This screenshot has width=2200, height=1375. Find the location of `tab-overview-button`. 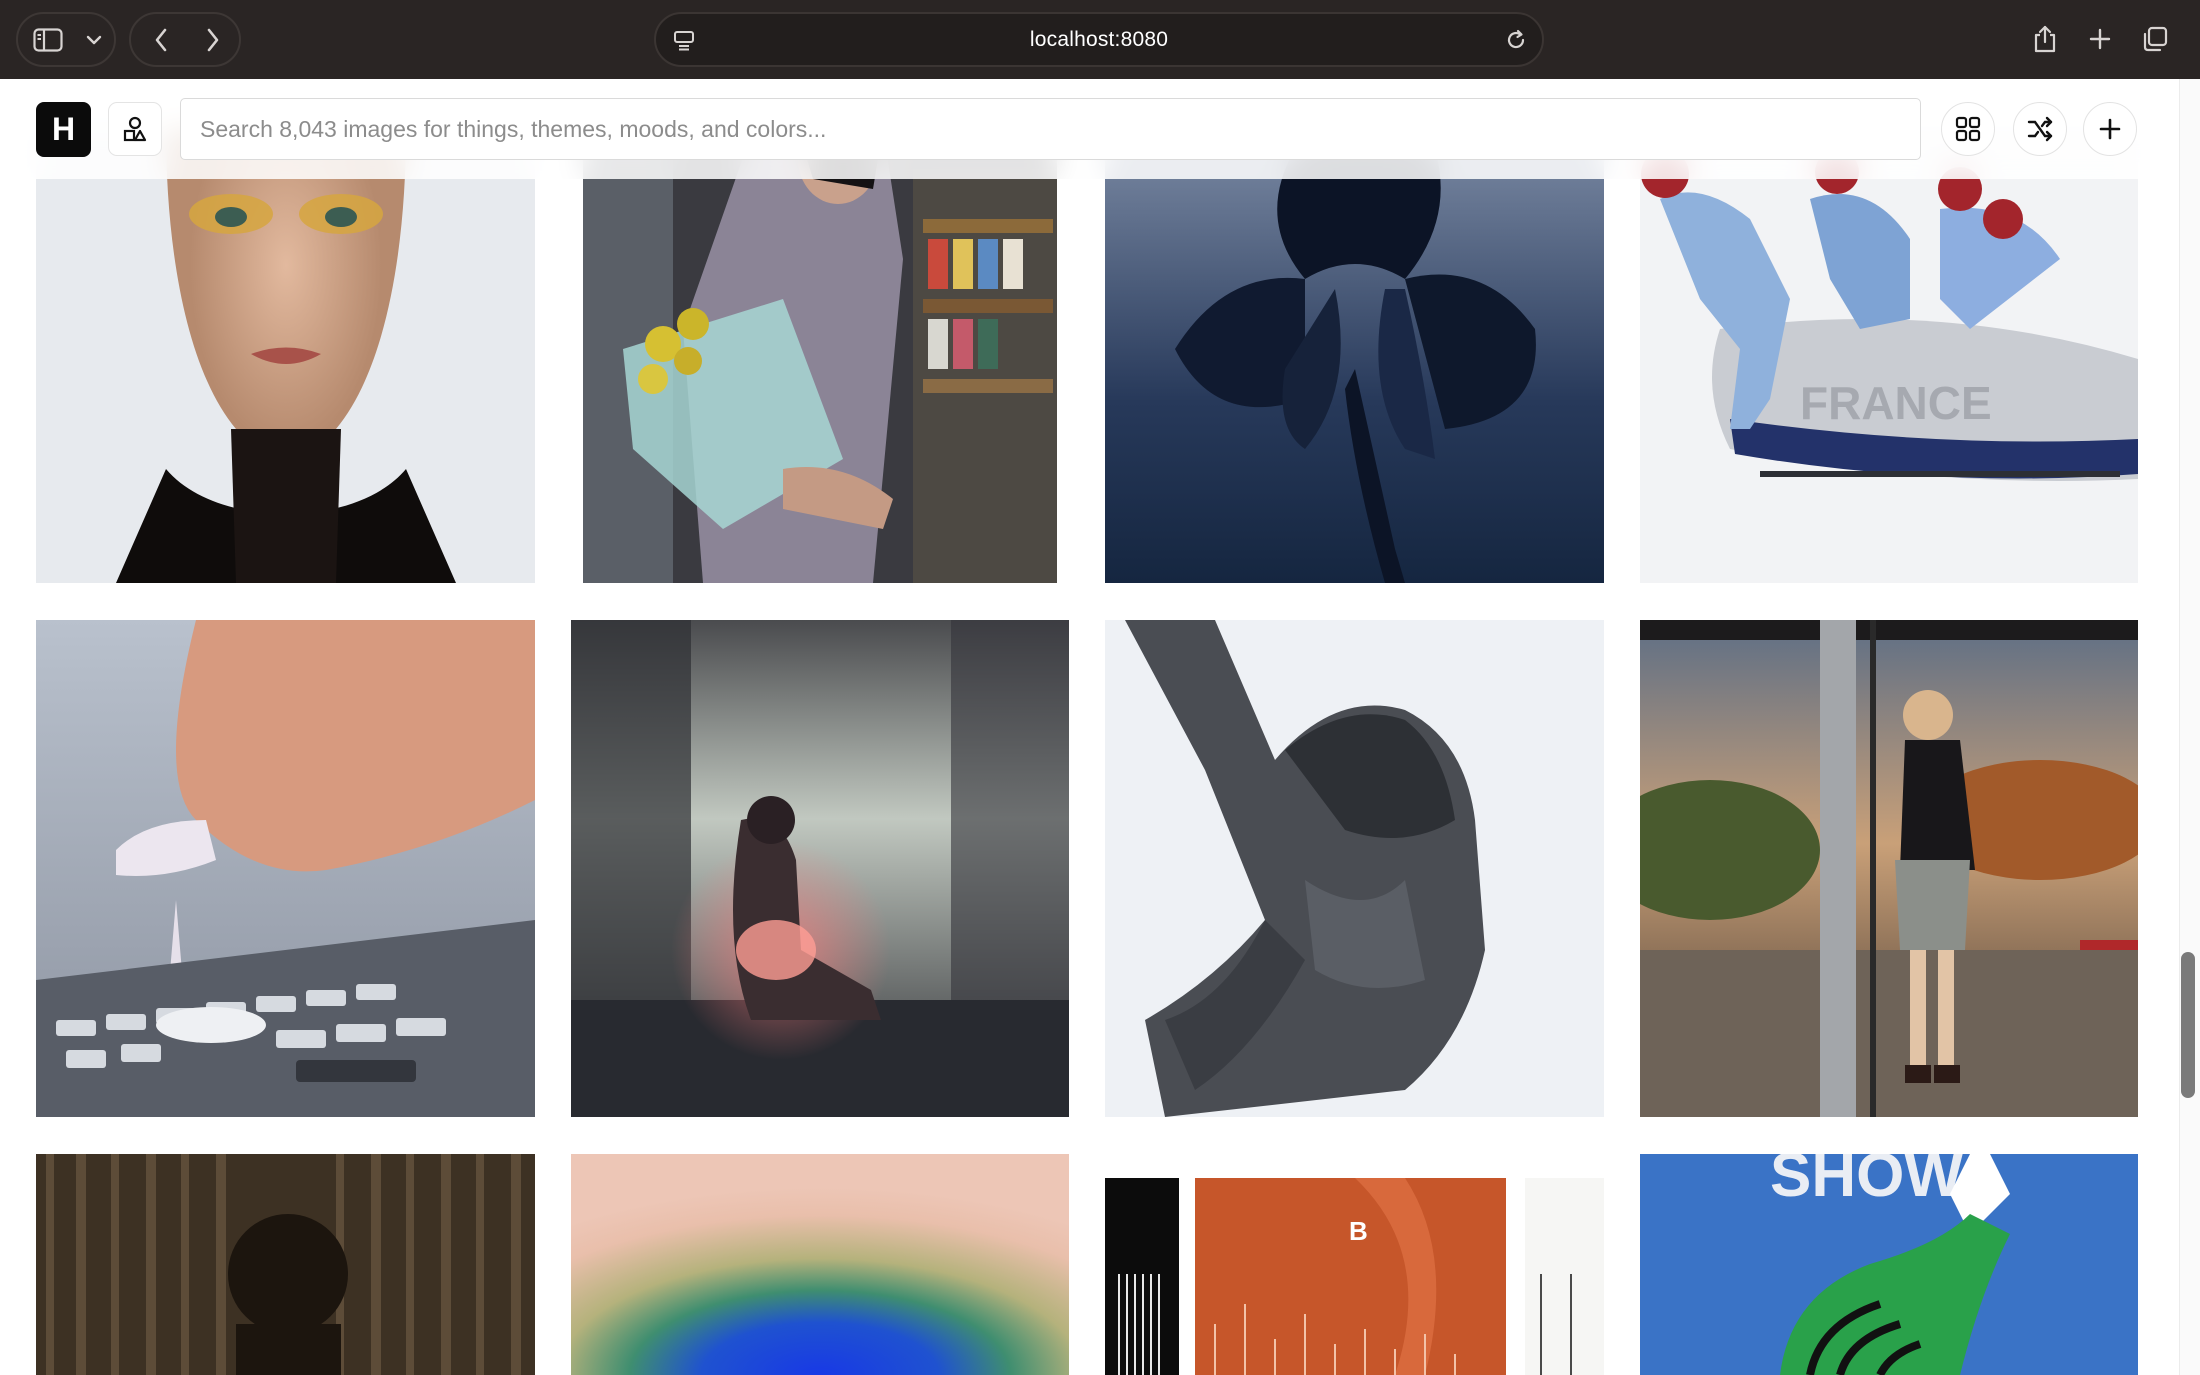

tab-overview-button is located at coordinates (2155, 39).